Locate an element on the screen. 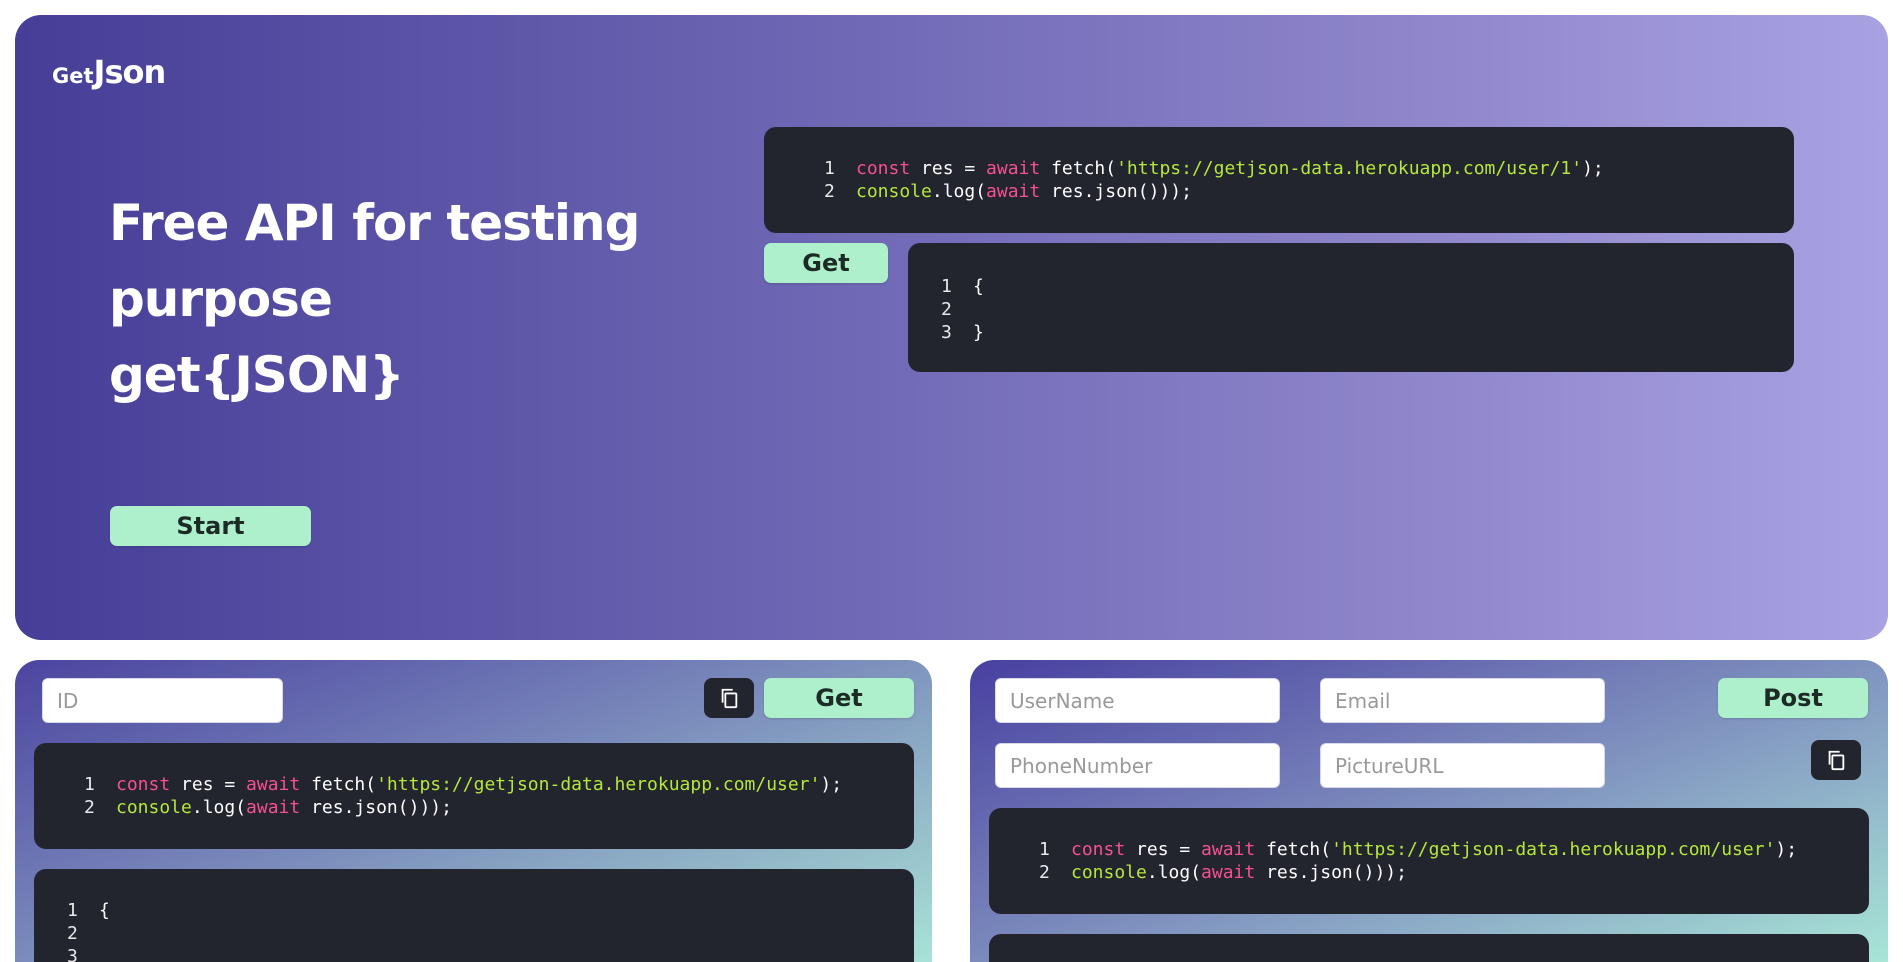 This screenshot has height=962, width=1903. hero-title-line: purpose is located at coordinates (221, 299).